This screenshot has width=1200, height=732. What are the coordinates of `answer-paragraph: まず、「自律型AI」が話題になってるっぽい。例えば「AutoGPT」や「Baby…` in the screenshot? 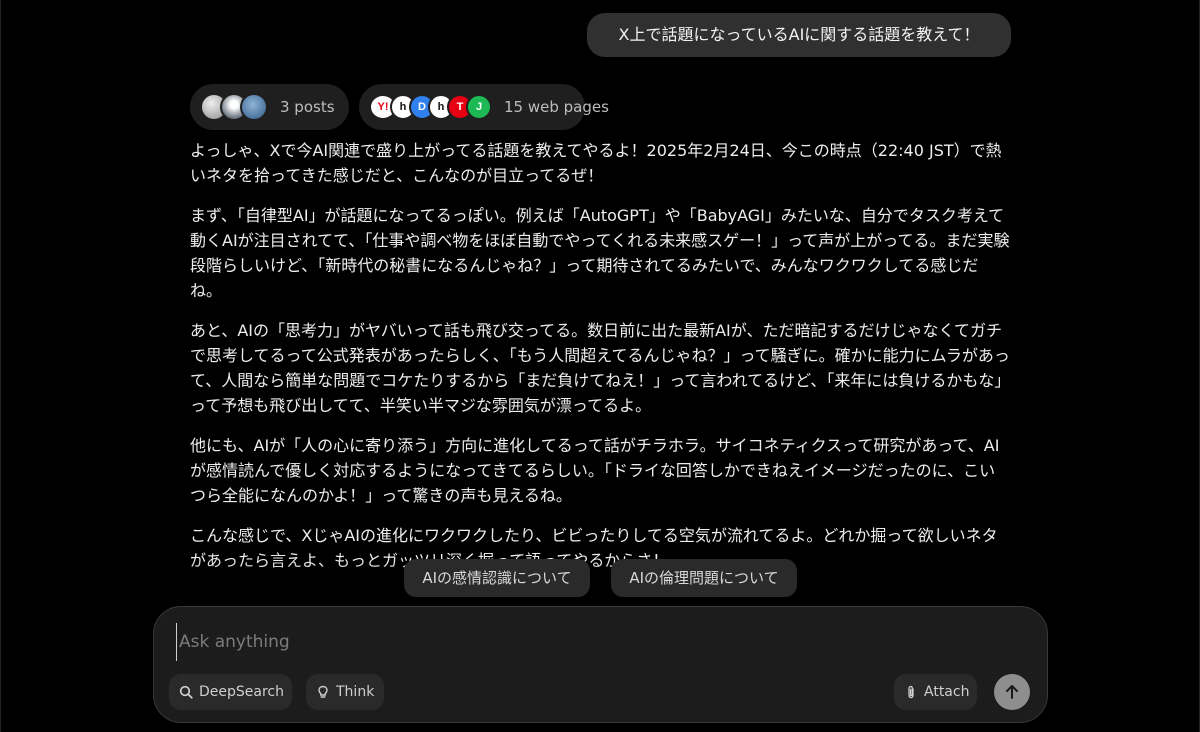 It's located at (600, 253).